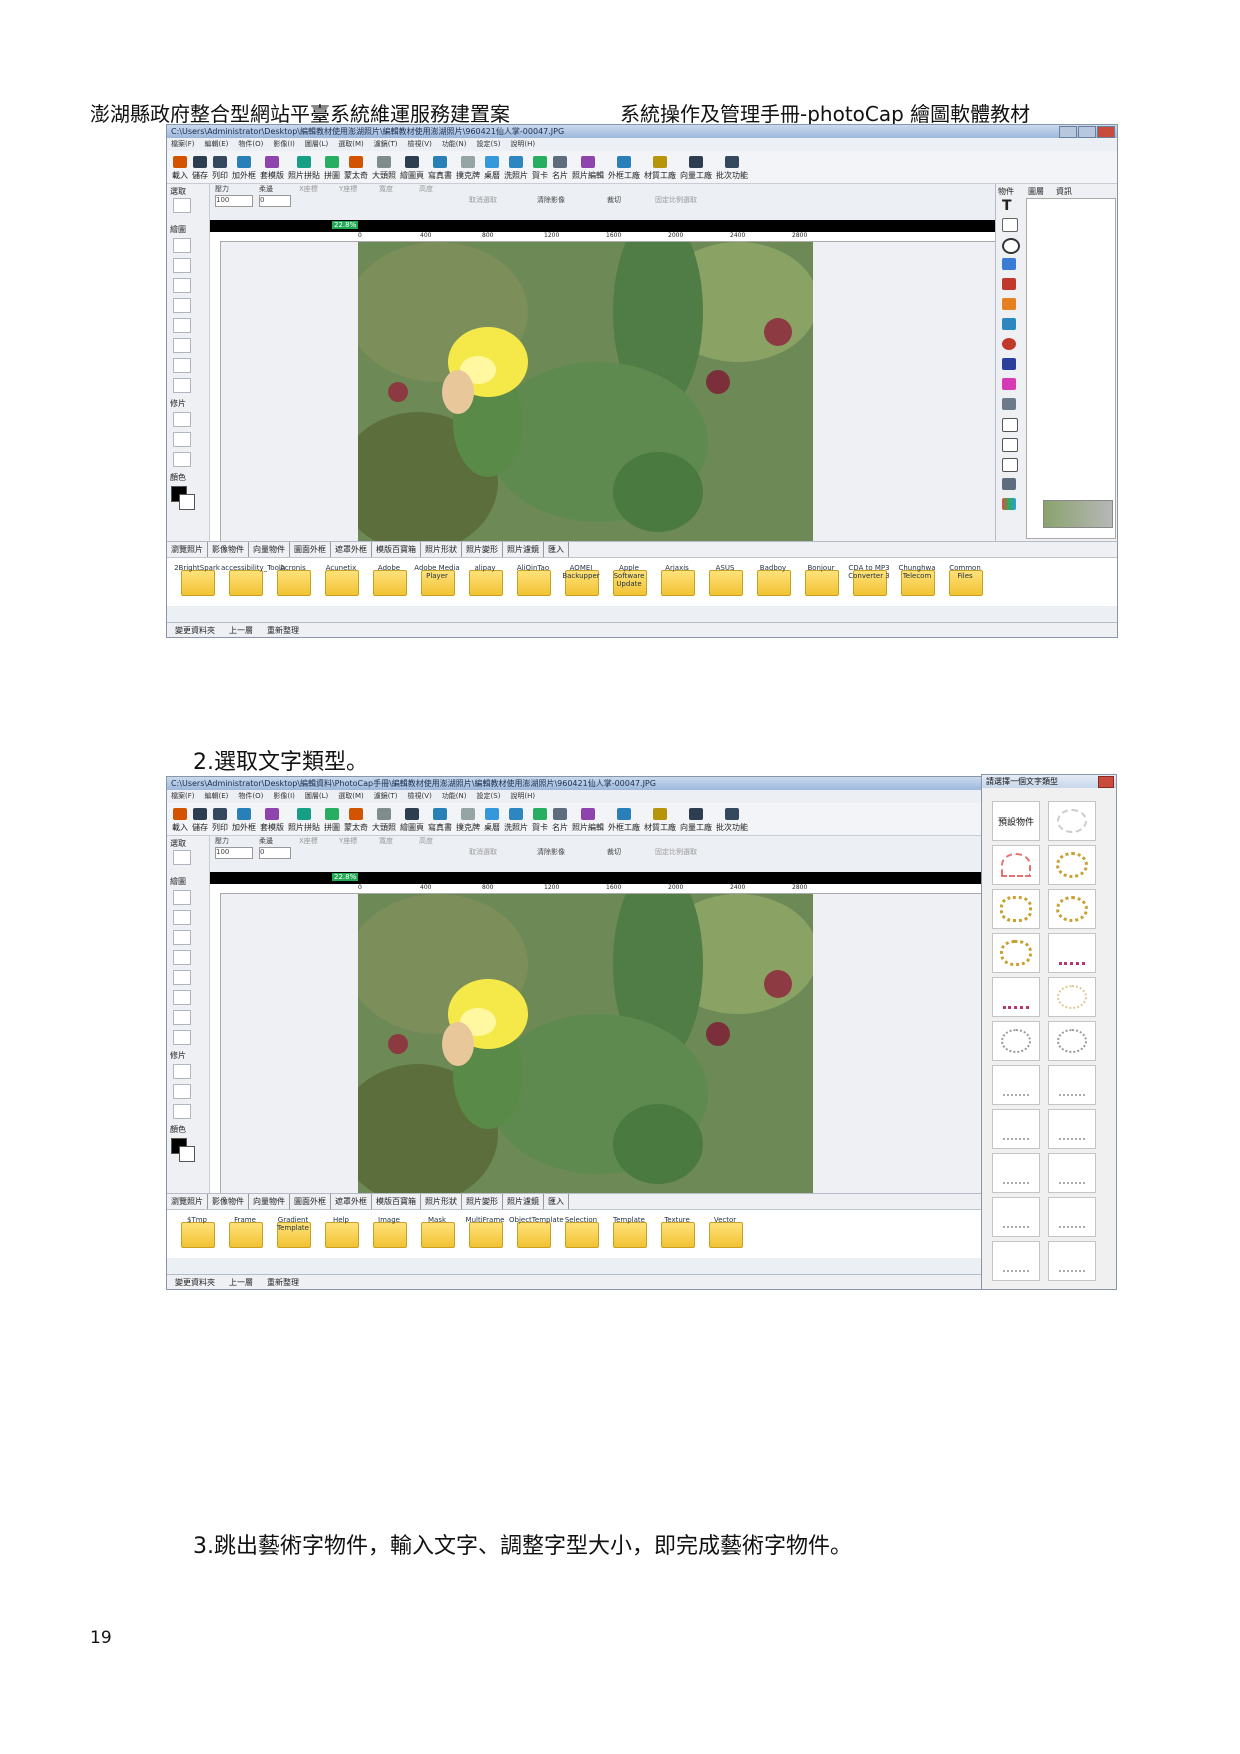 Image resolution: width=1240 pixels, height=1754 pixels. Describe the element at coordinates (1006, 191) in the screenshot. I see `tab-objects: 物件` at that location.